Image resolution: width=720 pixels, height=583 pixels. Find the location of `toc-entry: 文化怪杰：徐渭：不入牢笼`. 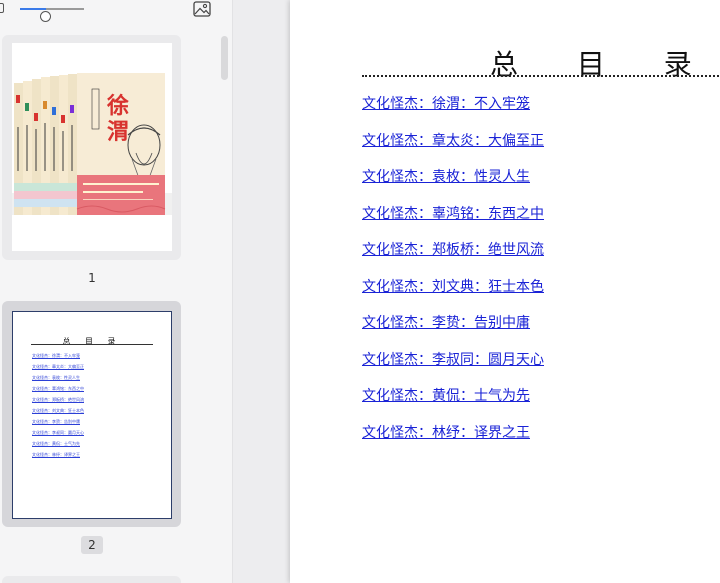

toc-entry: 文化怪杰：徐渭：不入牢笼 is located at coordinates (453, 111).